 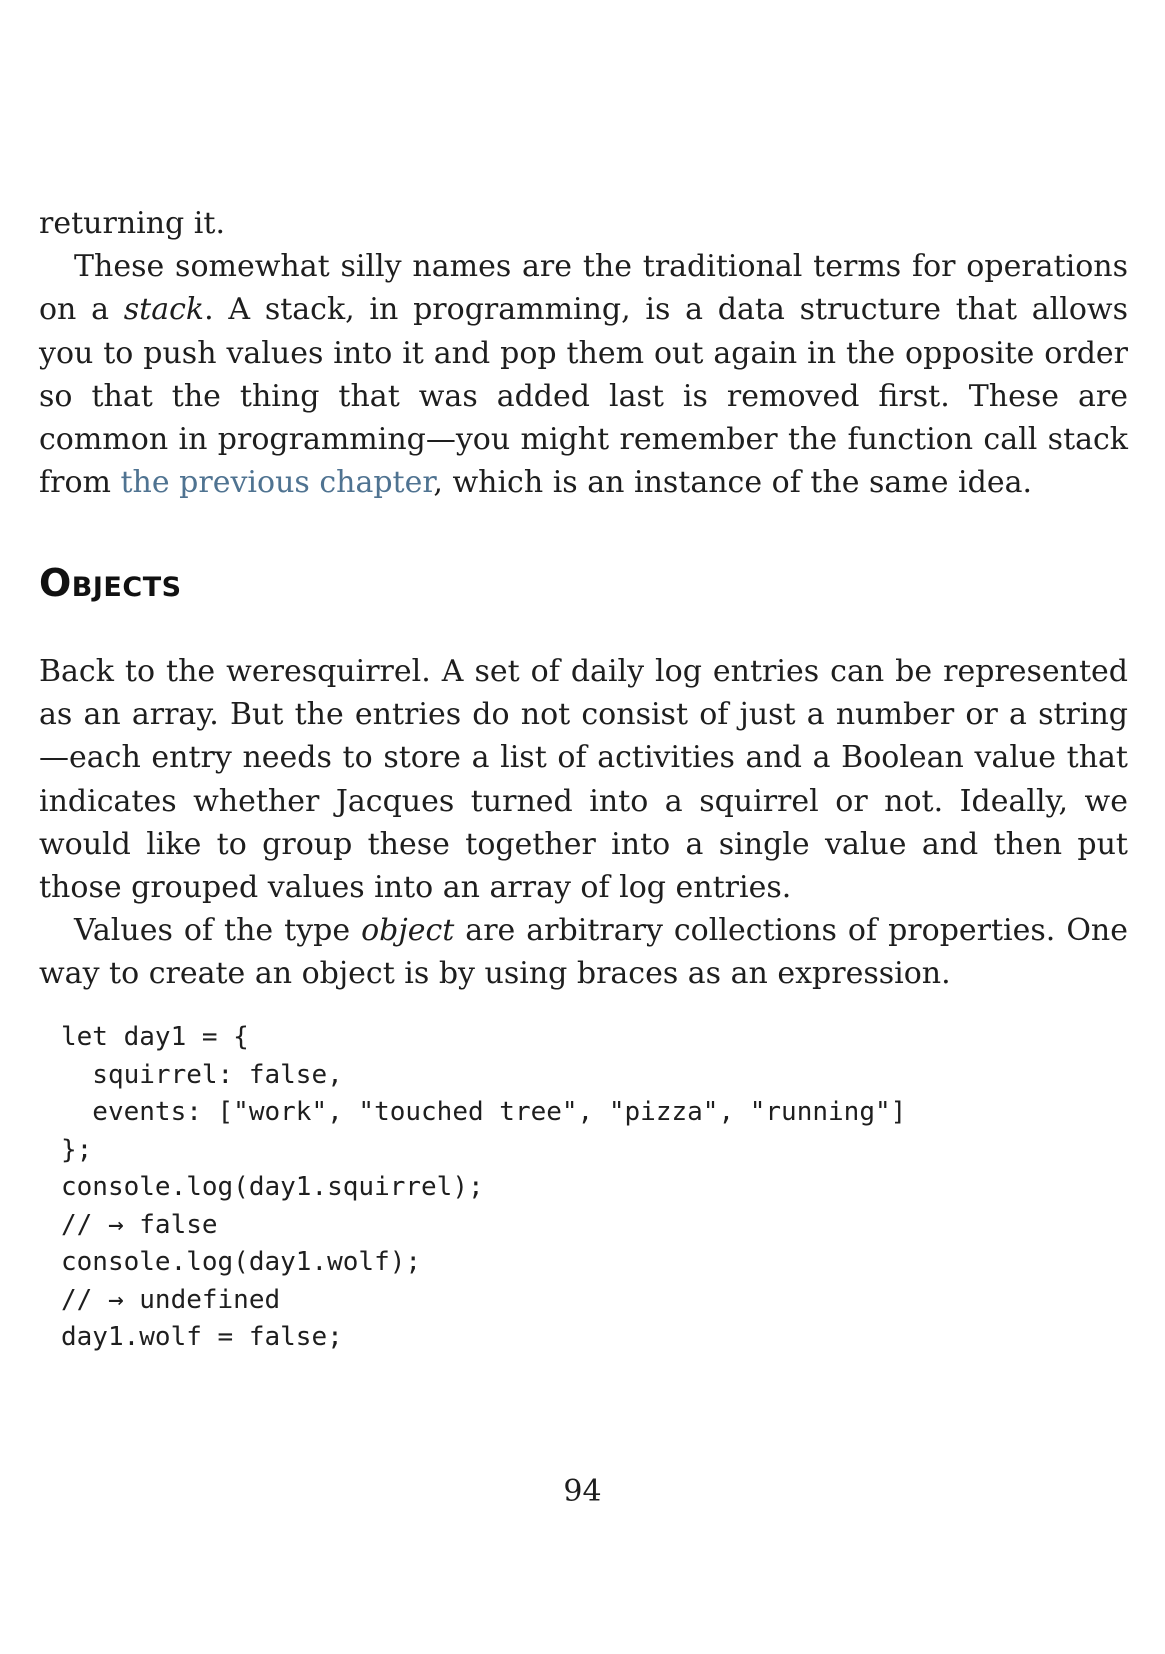 I want to click on code-line: // → undefined, so click(x=171, y=1299).